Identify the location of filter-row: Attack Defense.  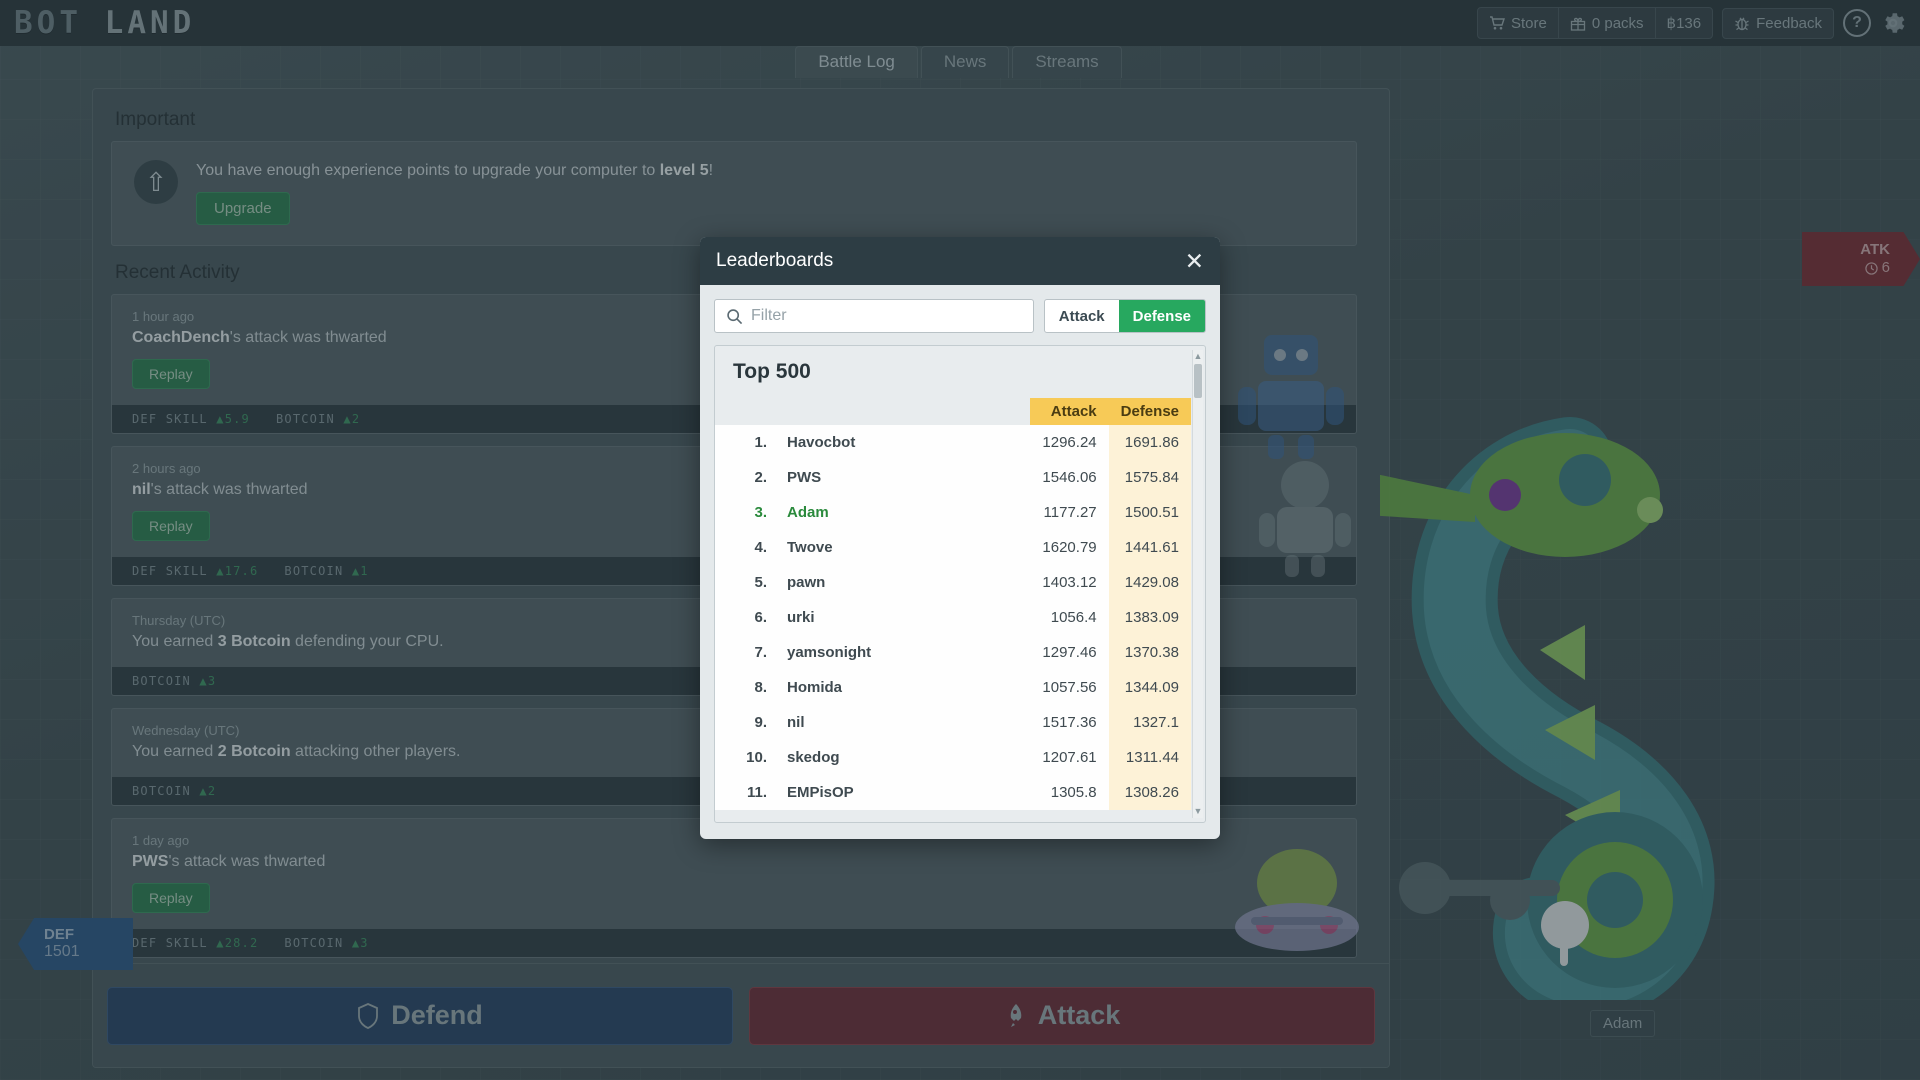
(960, 316).